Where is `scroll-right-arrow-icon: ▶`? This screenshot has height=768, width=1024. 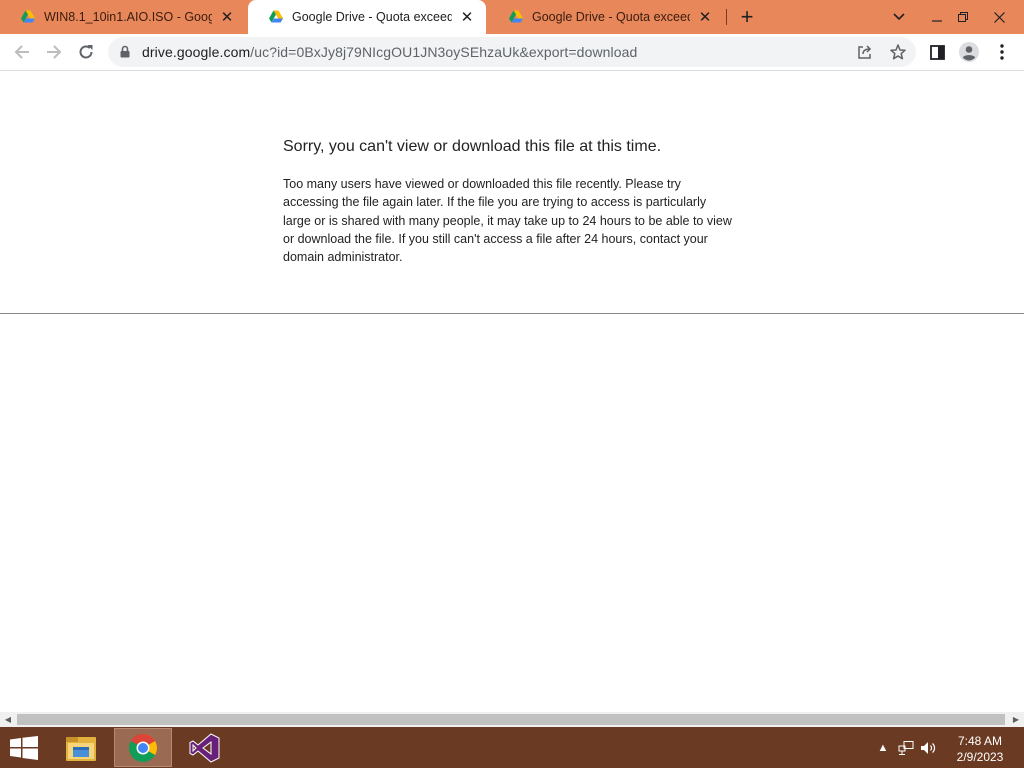
scroll-right-arrow-icon: ▶ is located at coordinates (1016, 719).